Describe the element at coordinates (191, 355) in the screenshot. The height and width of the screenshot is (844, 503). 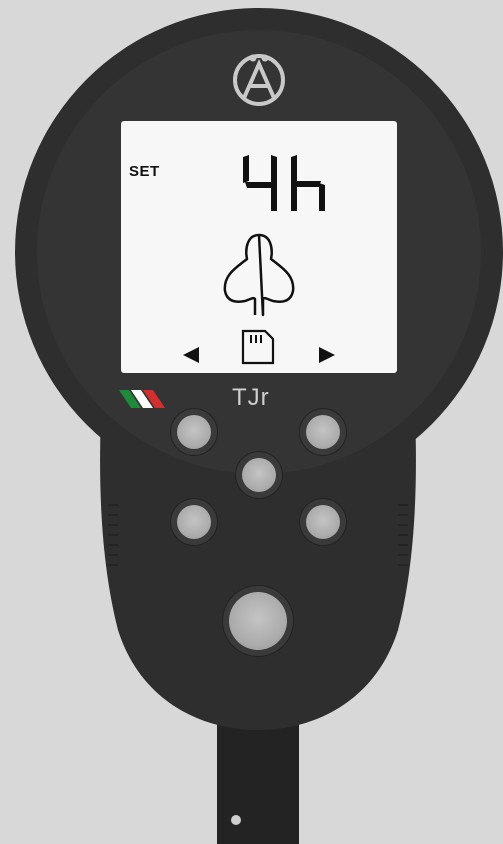
I see `arrow-left-icon` at that location.